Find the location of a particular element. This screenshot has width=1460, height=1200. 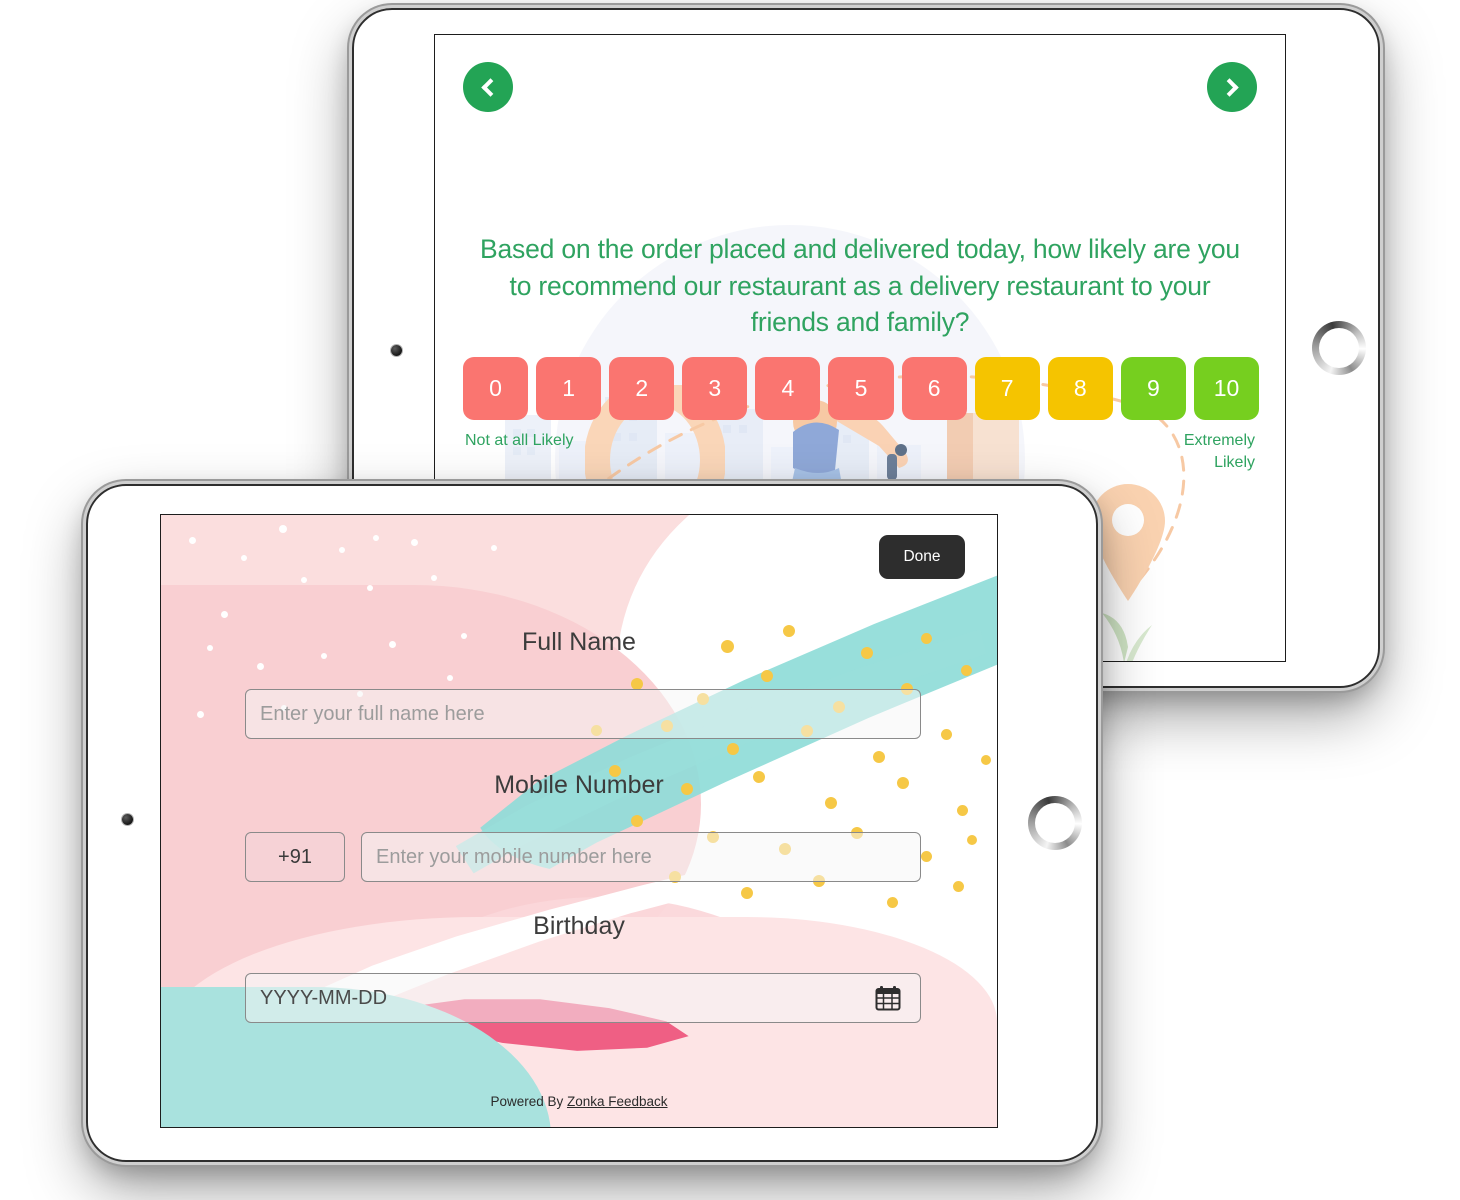

chevron-left-icon is located at coordinates (490, 87).